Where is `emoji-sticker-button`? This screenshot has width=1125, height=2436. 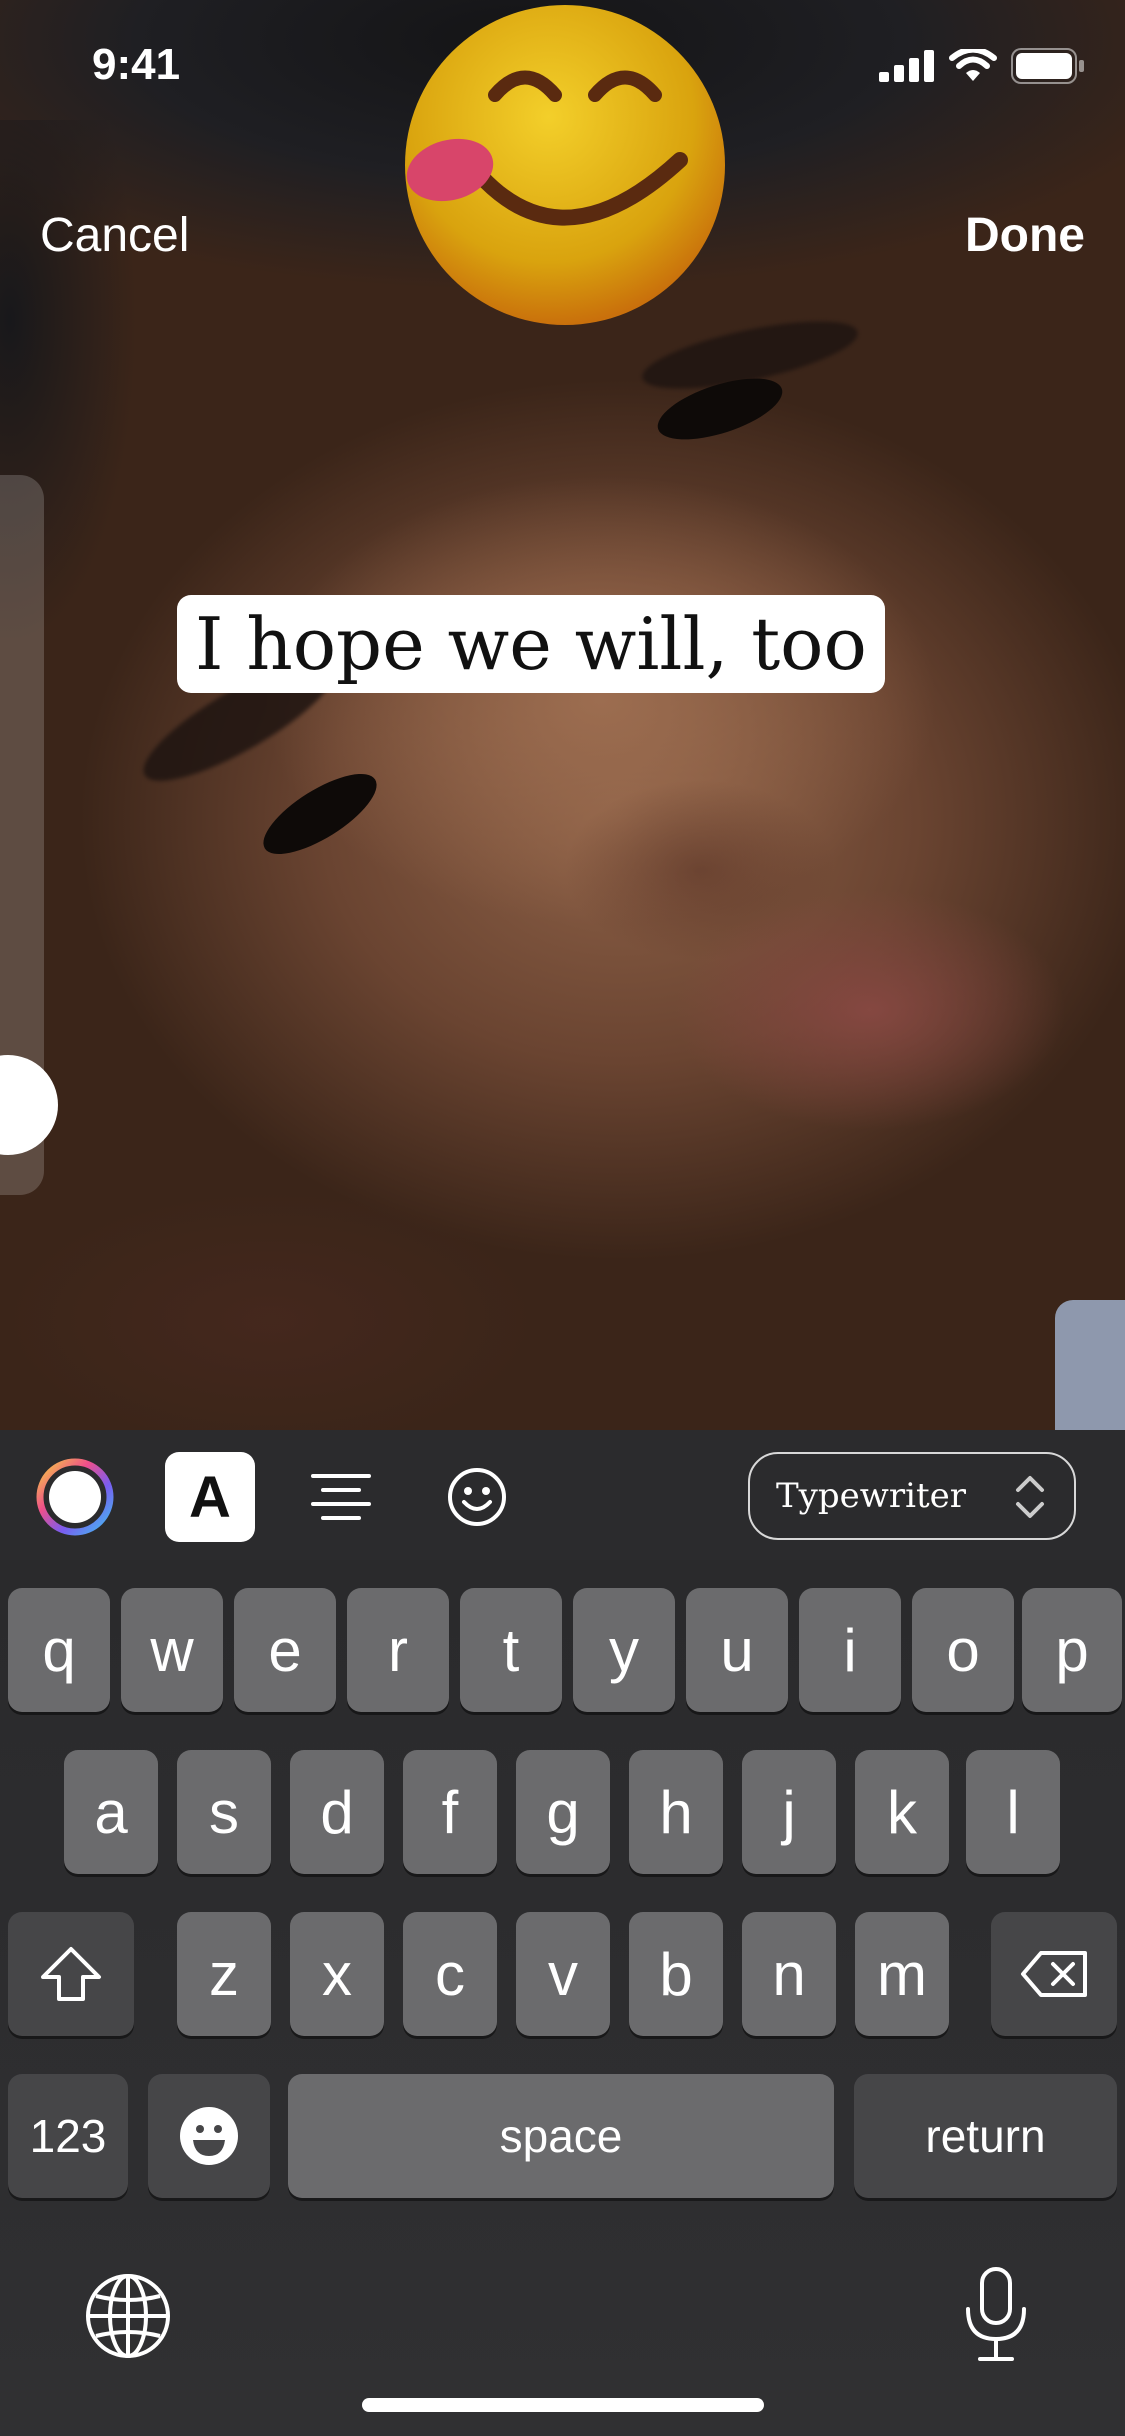
emoji-sticker-button is located at coordinates (477, 1497).